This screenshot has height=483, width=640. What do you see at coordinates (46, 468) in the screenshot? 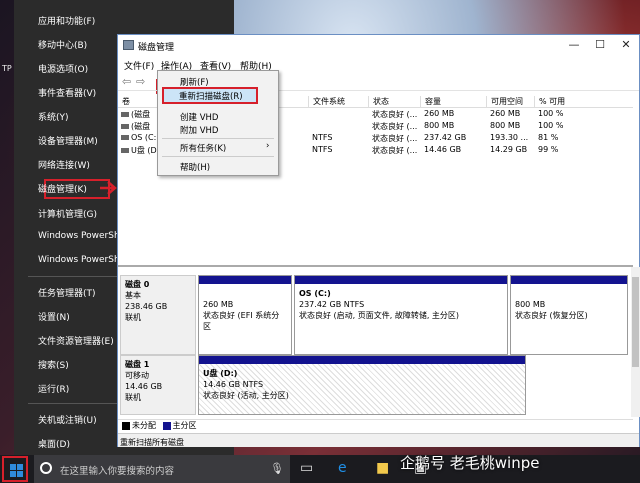
I see `cortana-icon` at bounding box center [46, 468].